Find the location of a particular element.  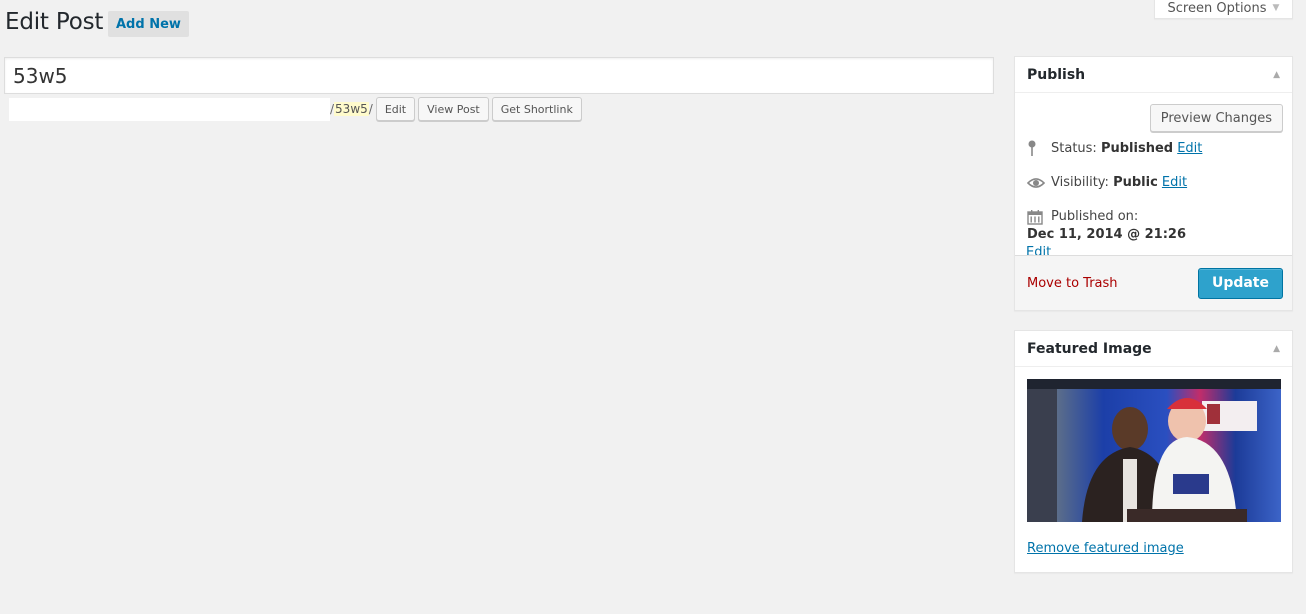

edit-visibility-link: Edit is located at coordinates (1174, 183).